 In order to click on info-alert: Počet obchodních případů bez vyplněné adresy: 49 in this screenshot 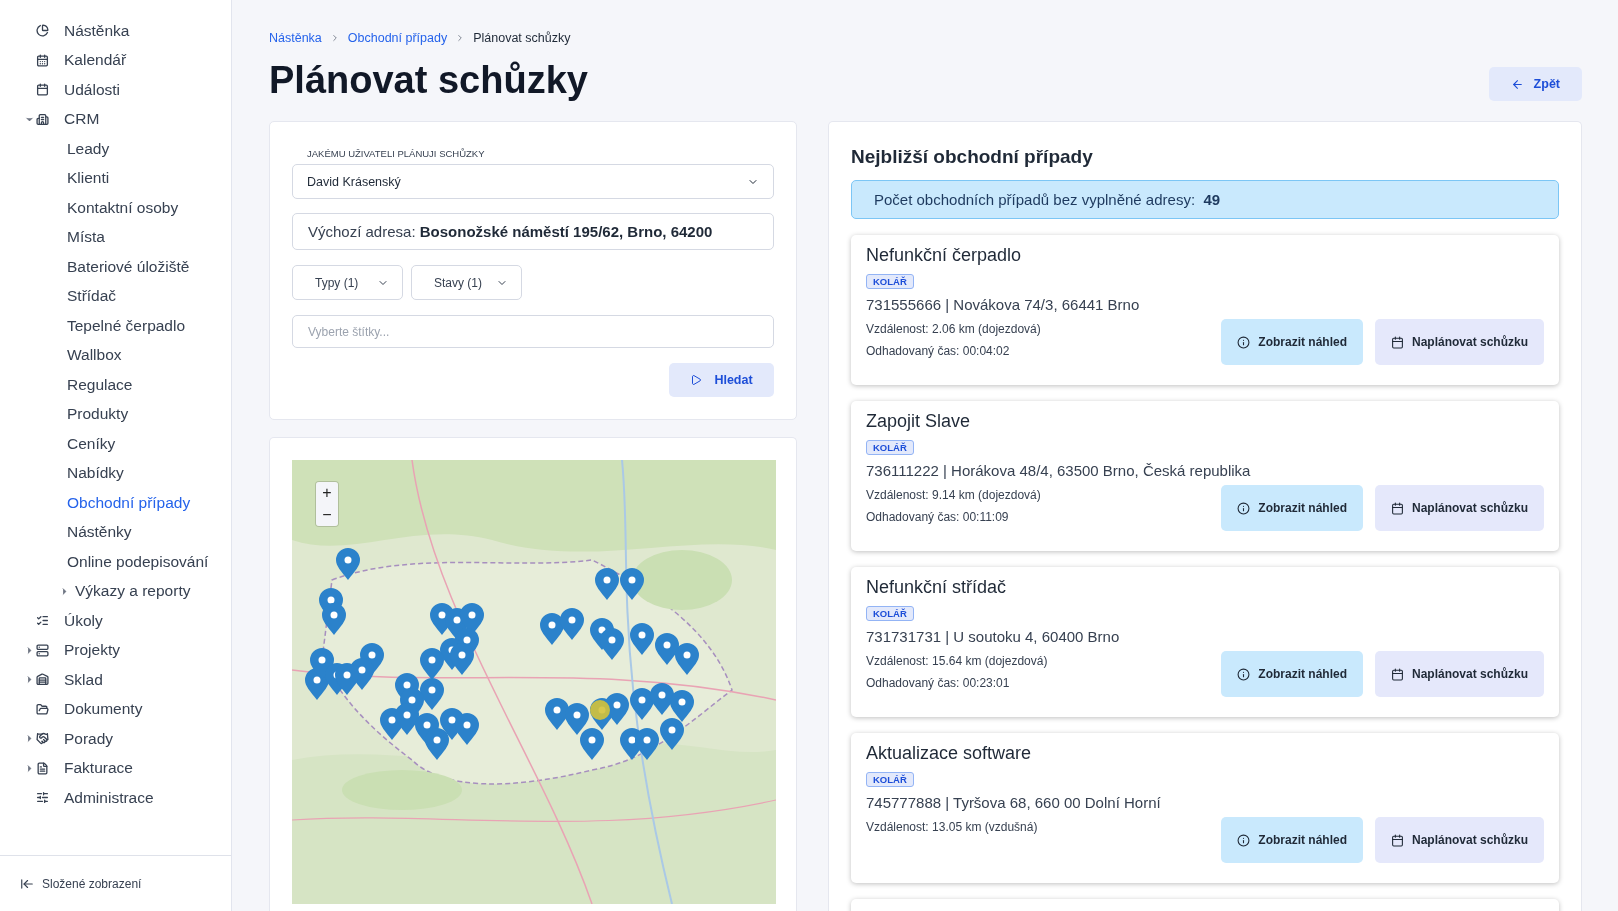, I will do `click(1205, 199)`.